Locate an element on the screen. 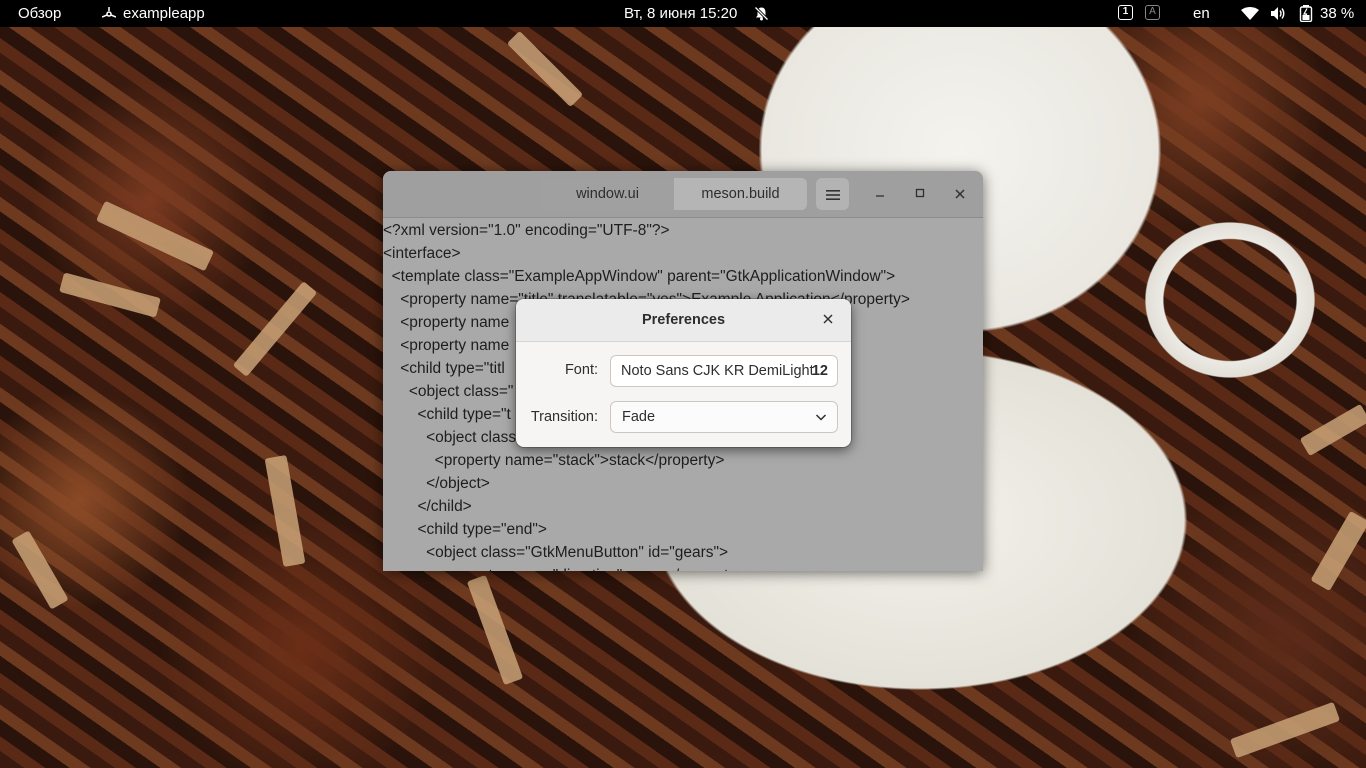 This screenshot has height=768, width=1366. font-chooser-button: Noto Sans CJK KR DemiLight 12 is located at coordinates (724, 371).